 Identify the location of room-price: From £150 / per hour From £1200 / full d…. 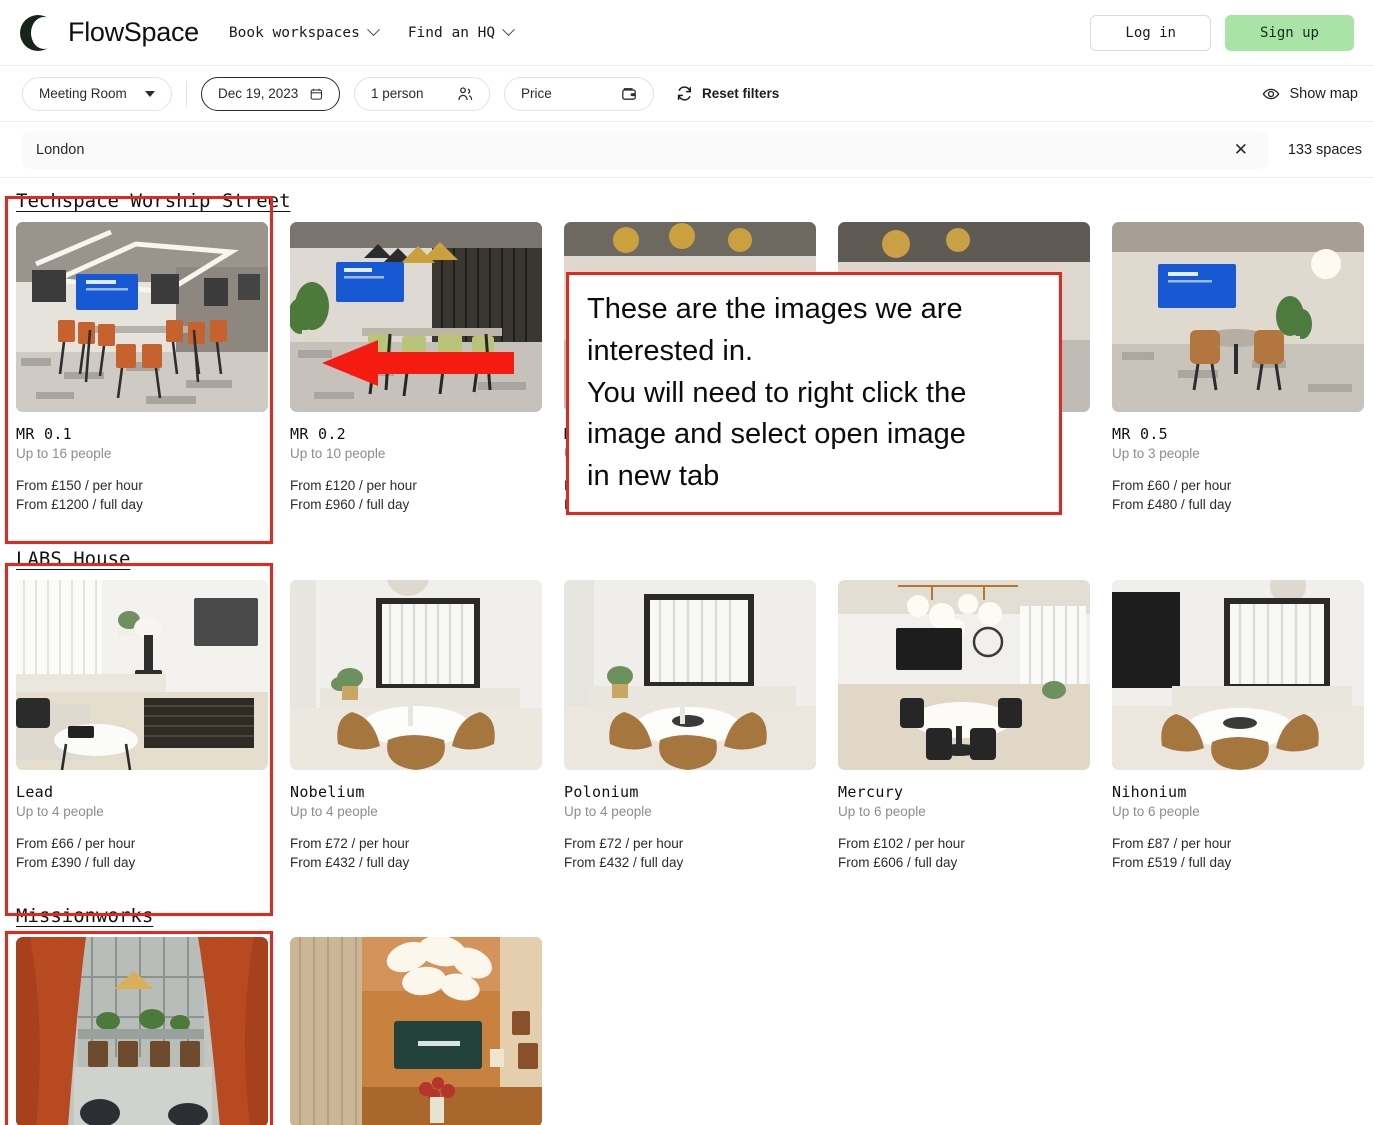
(142, 495).